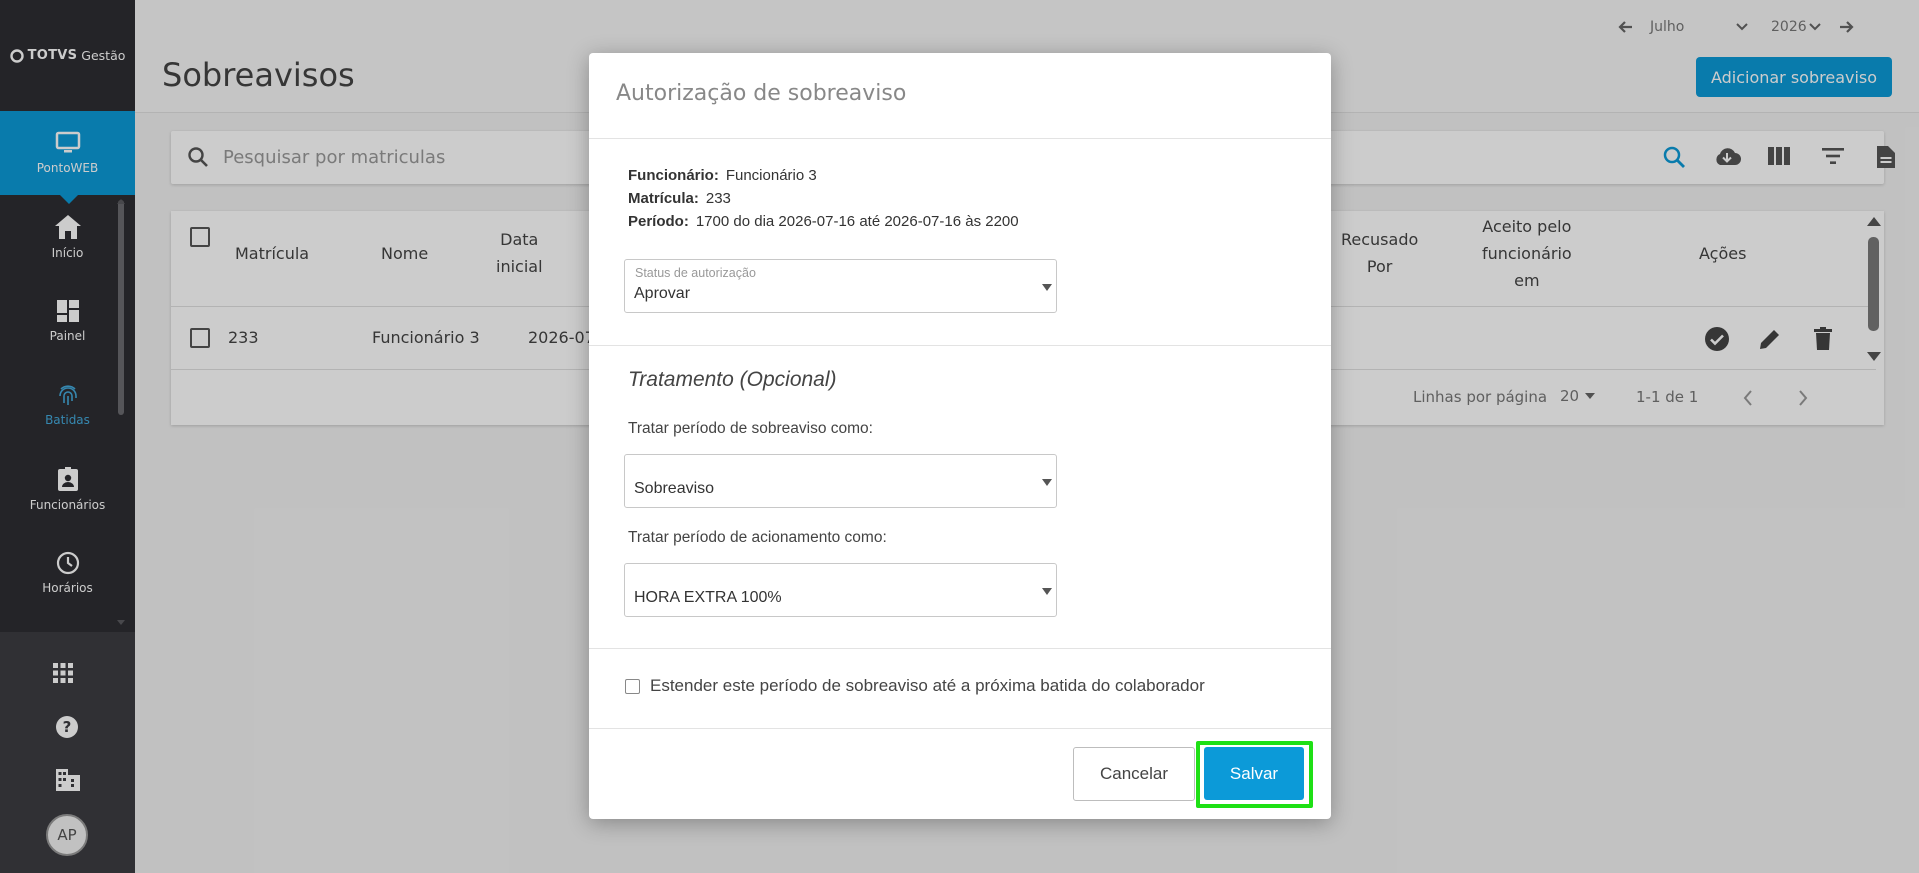 This screenshot has width=1919, height=873. I want to click on acionamento-treatment-label: Tratar período de acionamento como:, so click(757, 537).